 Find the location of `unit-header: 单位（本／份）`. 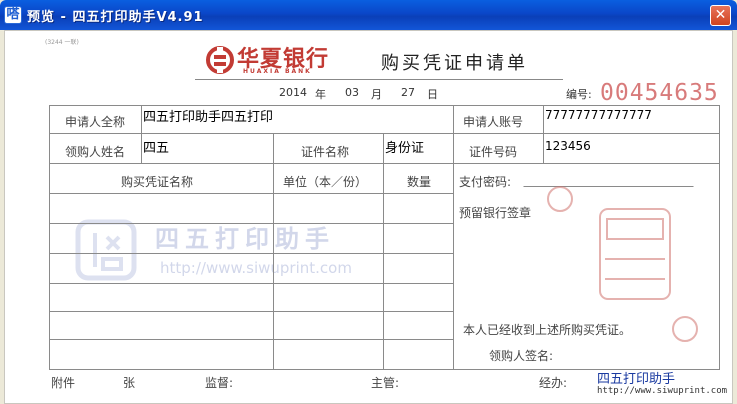

unit-header: 单位（本／份） is located at coordinates (325, 182).